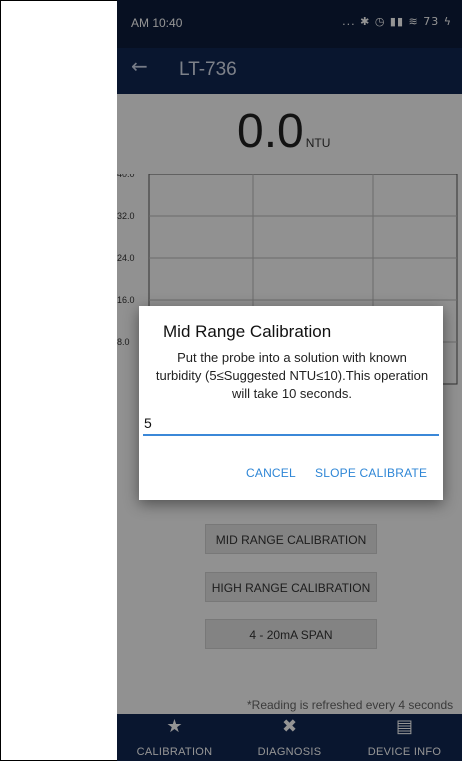 The image size is (462, 761). Describe the element at coordinates (371, 473) in the screenshot. I see `slope-calibrate-button: SLOPE CALIBRATE` at that location.